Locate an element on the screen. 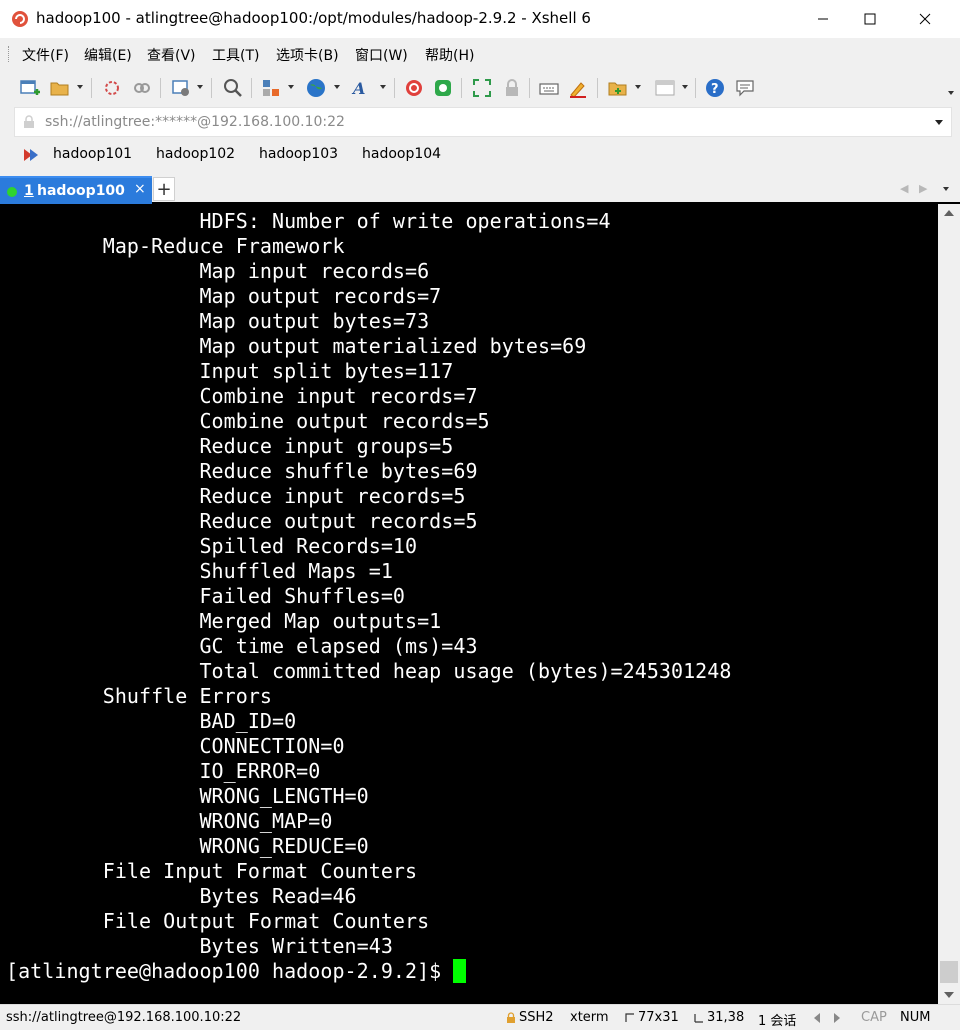 This screenshot has height=1030, width=960. font-dropdown-icon is located at coordinates (383, 87).